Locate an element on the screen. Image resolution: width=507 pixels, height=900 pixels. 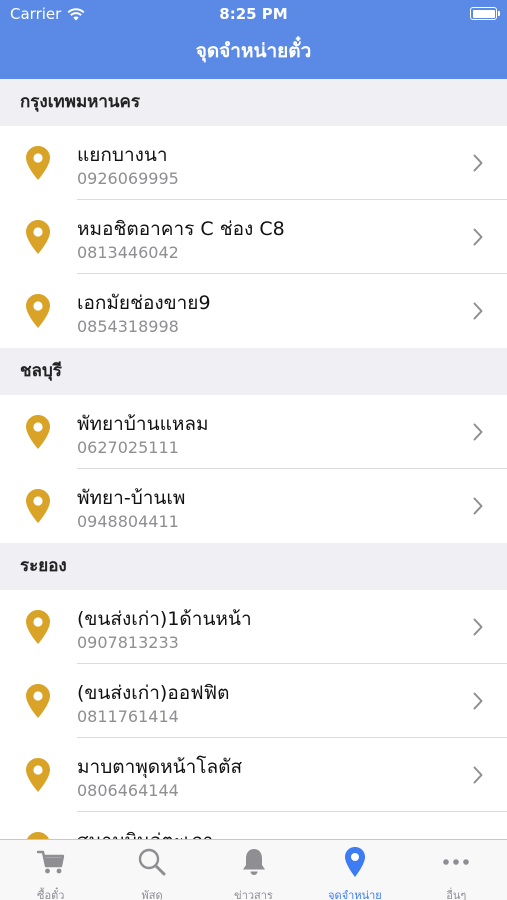
outlet-phone: 0854318998 is located at coordinates (128, 326).